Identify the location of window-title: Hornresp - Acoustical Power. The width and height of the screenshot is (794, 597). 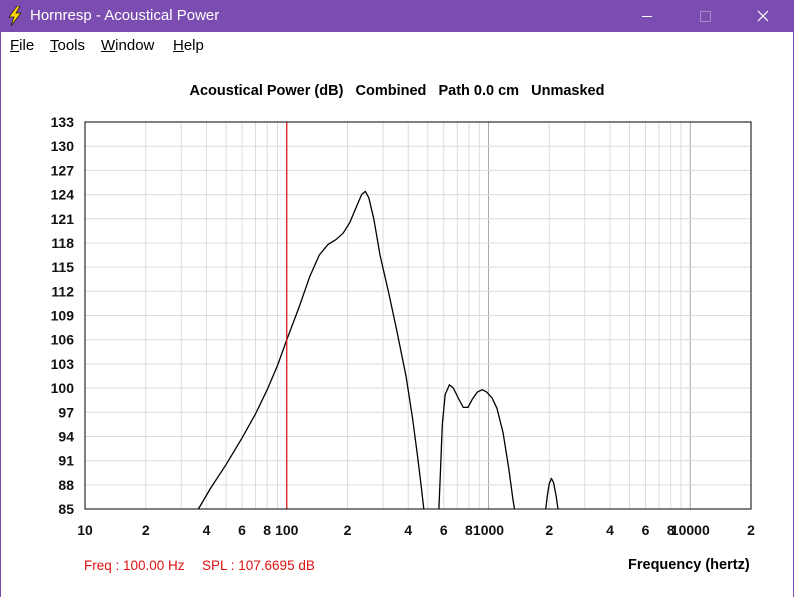
(125, 15).